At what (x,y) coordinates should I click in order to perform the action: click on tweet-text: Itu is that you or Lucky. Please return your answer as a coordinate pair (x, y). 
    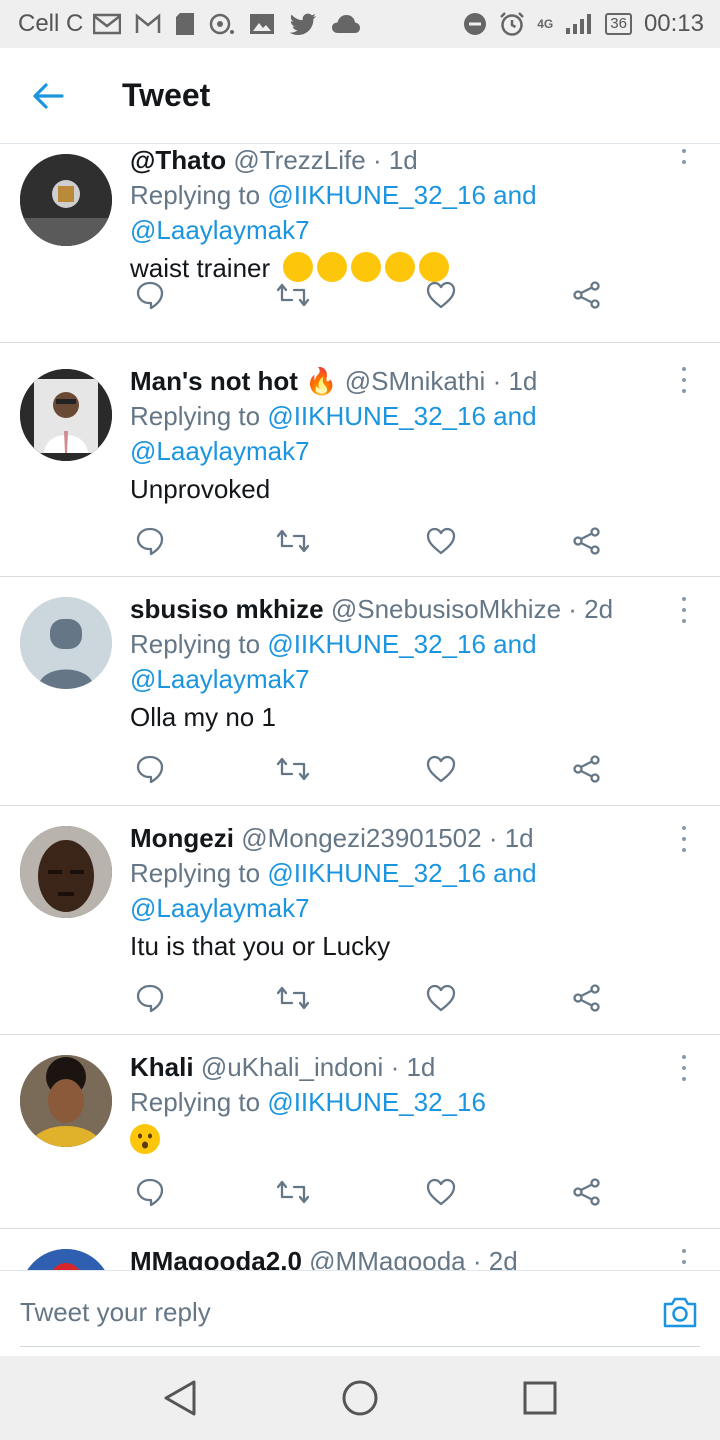
    Looking at the image, I should click on (260, 946).